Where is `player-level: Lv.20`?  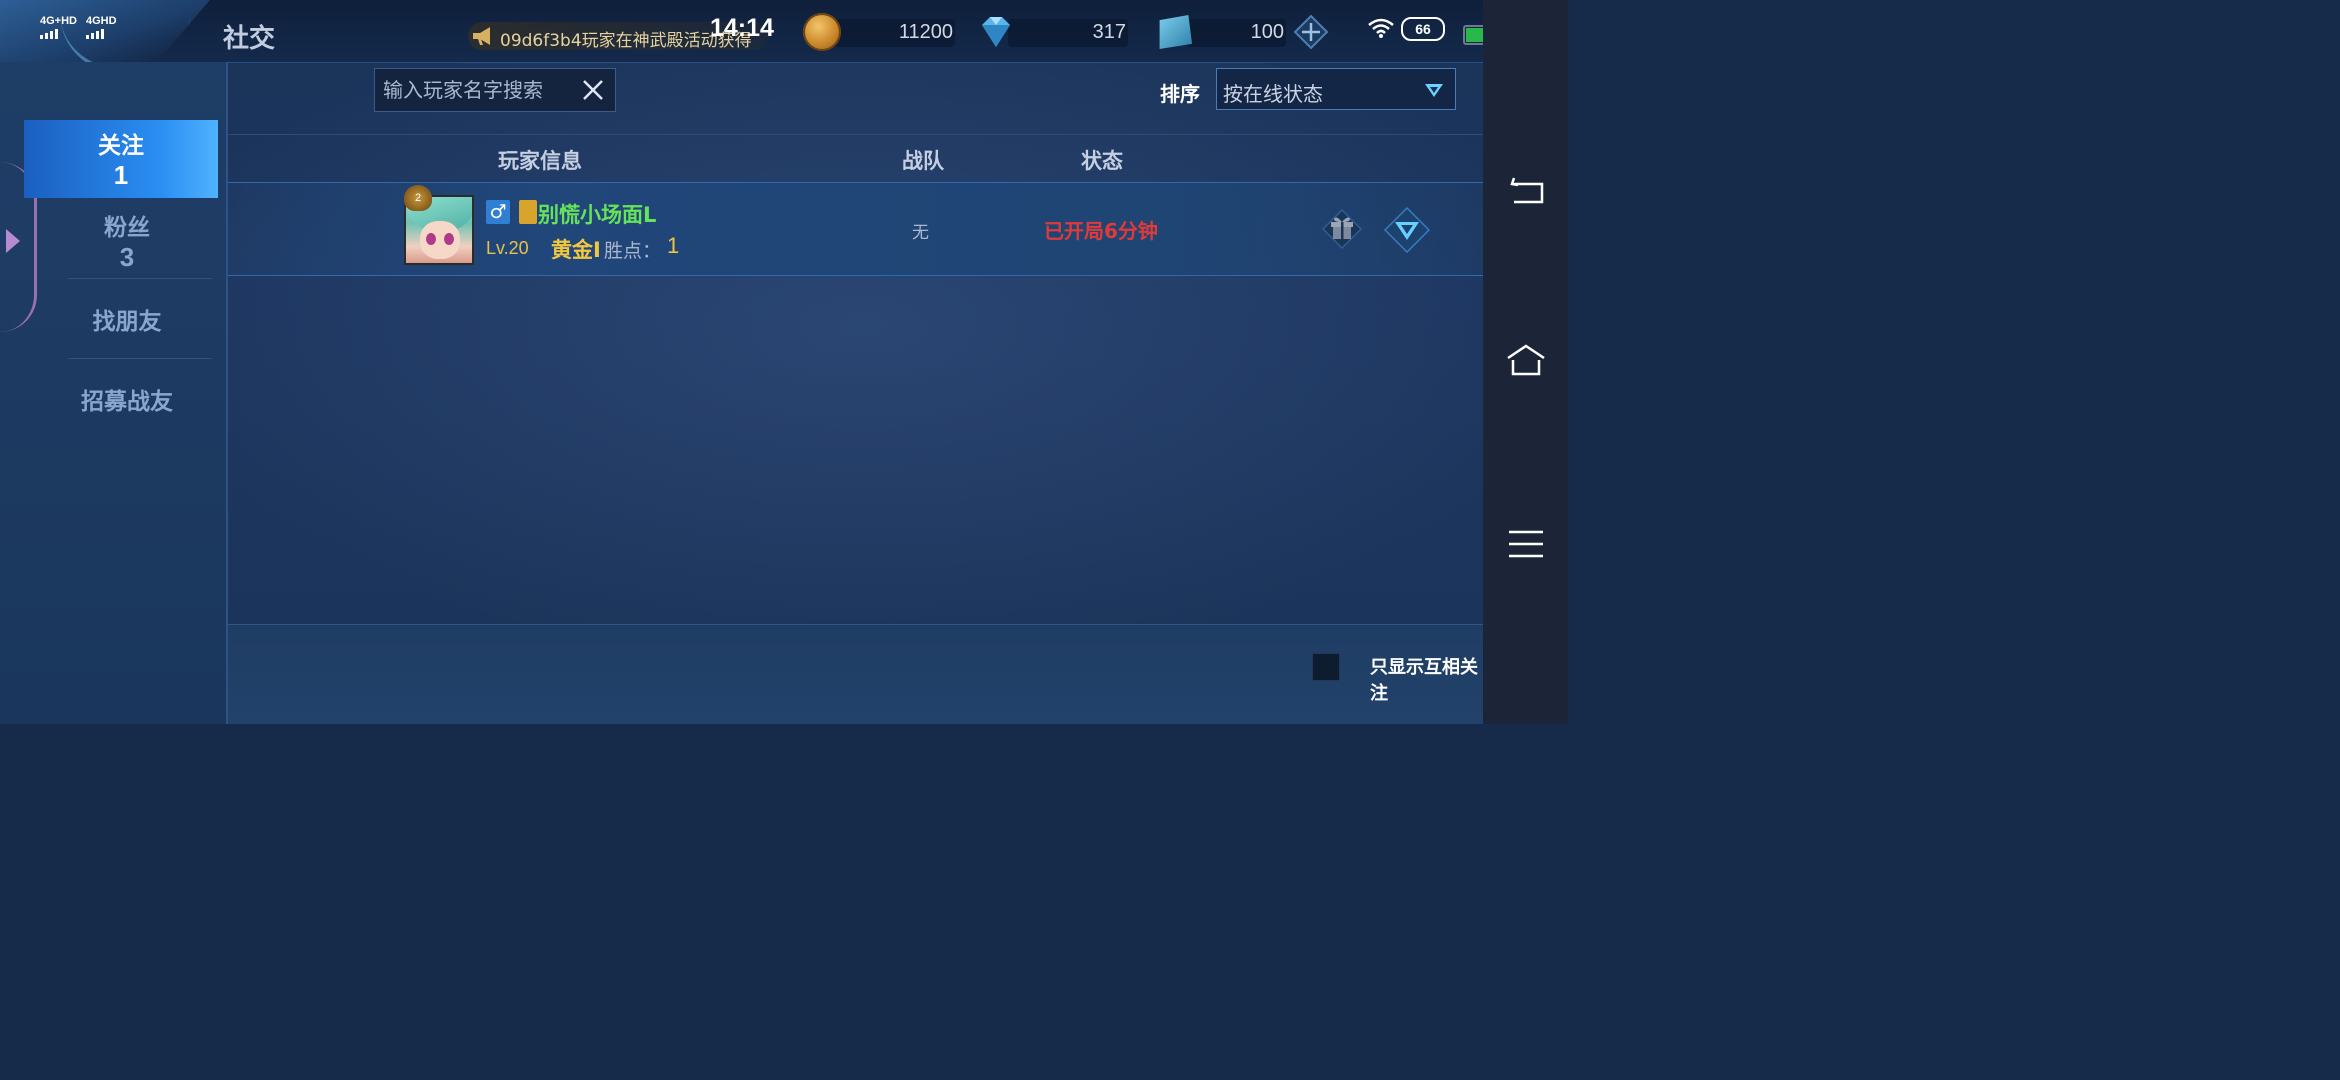
player-level: Lv.20 is located at coordinates (507, 248).